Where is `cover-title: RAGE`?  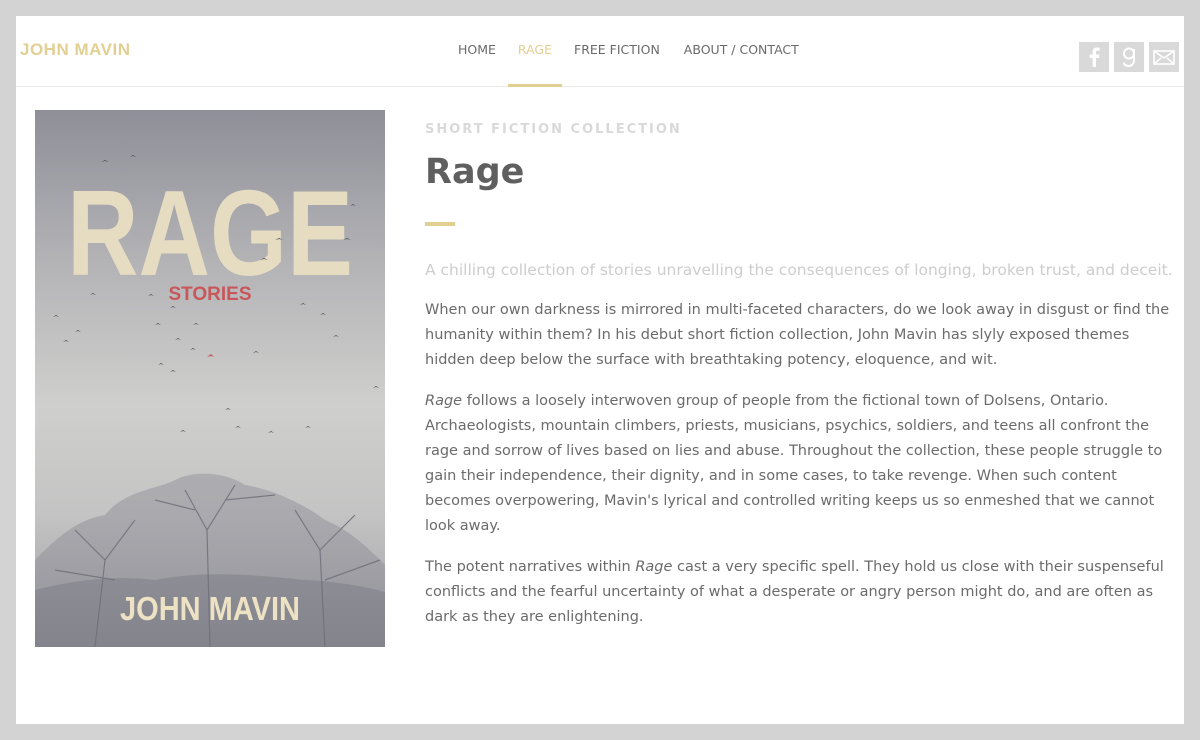
cover-title: RAGE is located at coordinates (210, 233).